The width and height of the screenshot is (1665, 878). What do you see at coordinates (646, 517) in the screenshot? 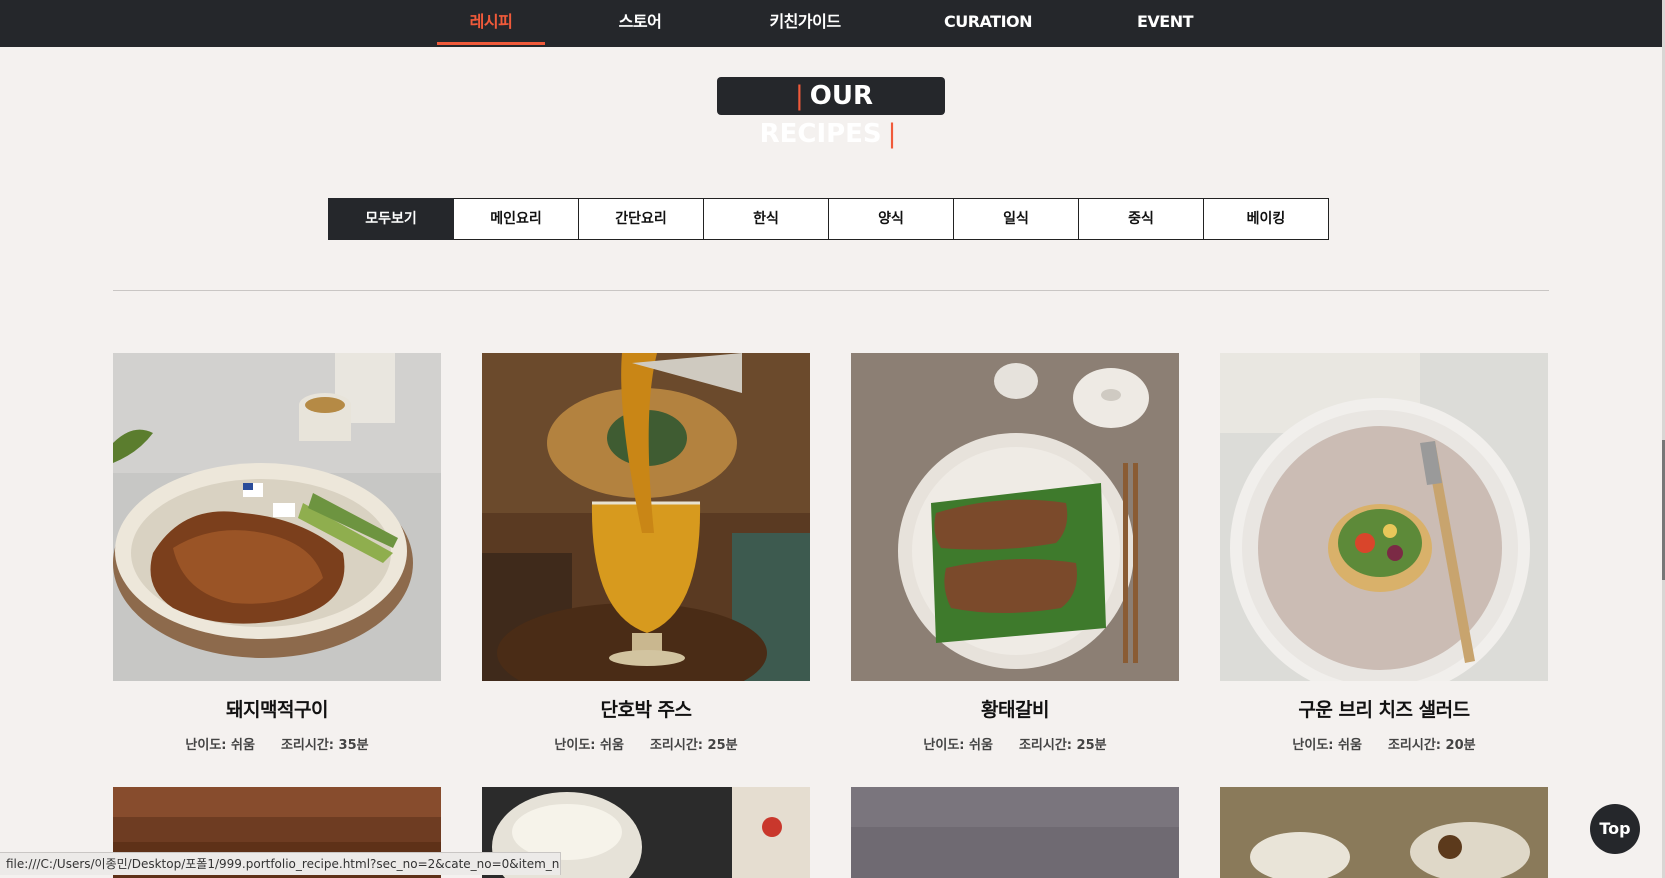
I see `pumpkin-juice-photo` at bounding box center [646, 517].